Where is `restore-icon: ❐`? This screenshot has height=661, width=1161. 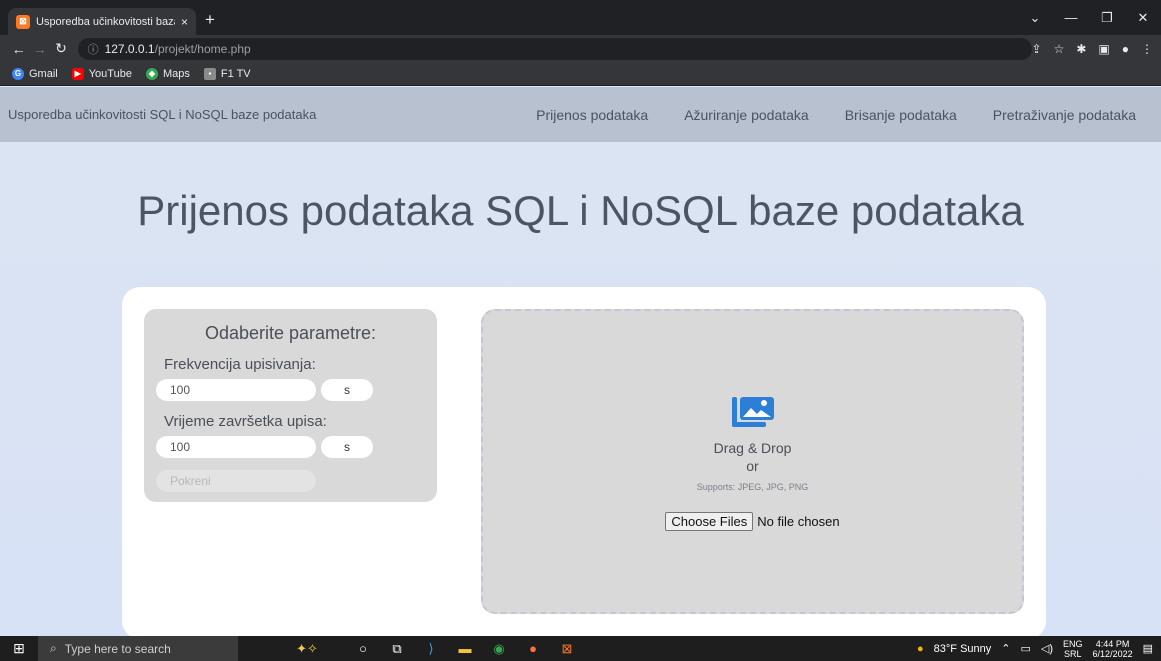 restore-icon: ❐ is located at coordinates (1107, 18).